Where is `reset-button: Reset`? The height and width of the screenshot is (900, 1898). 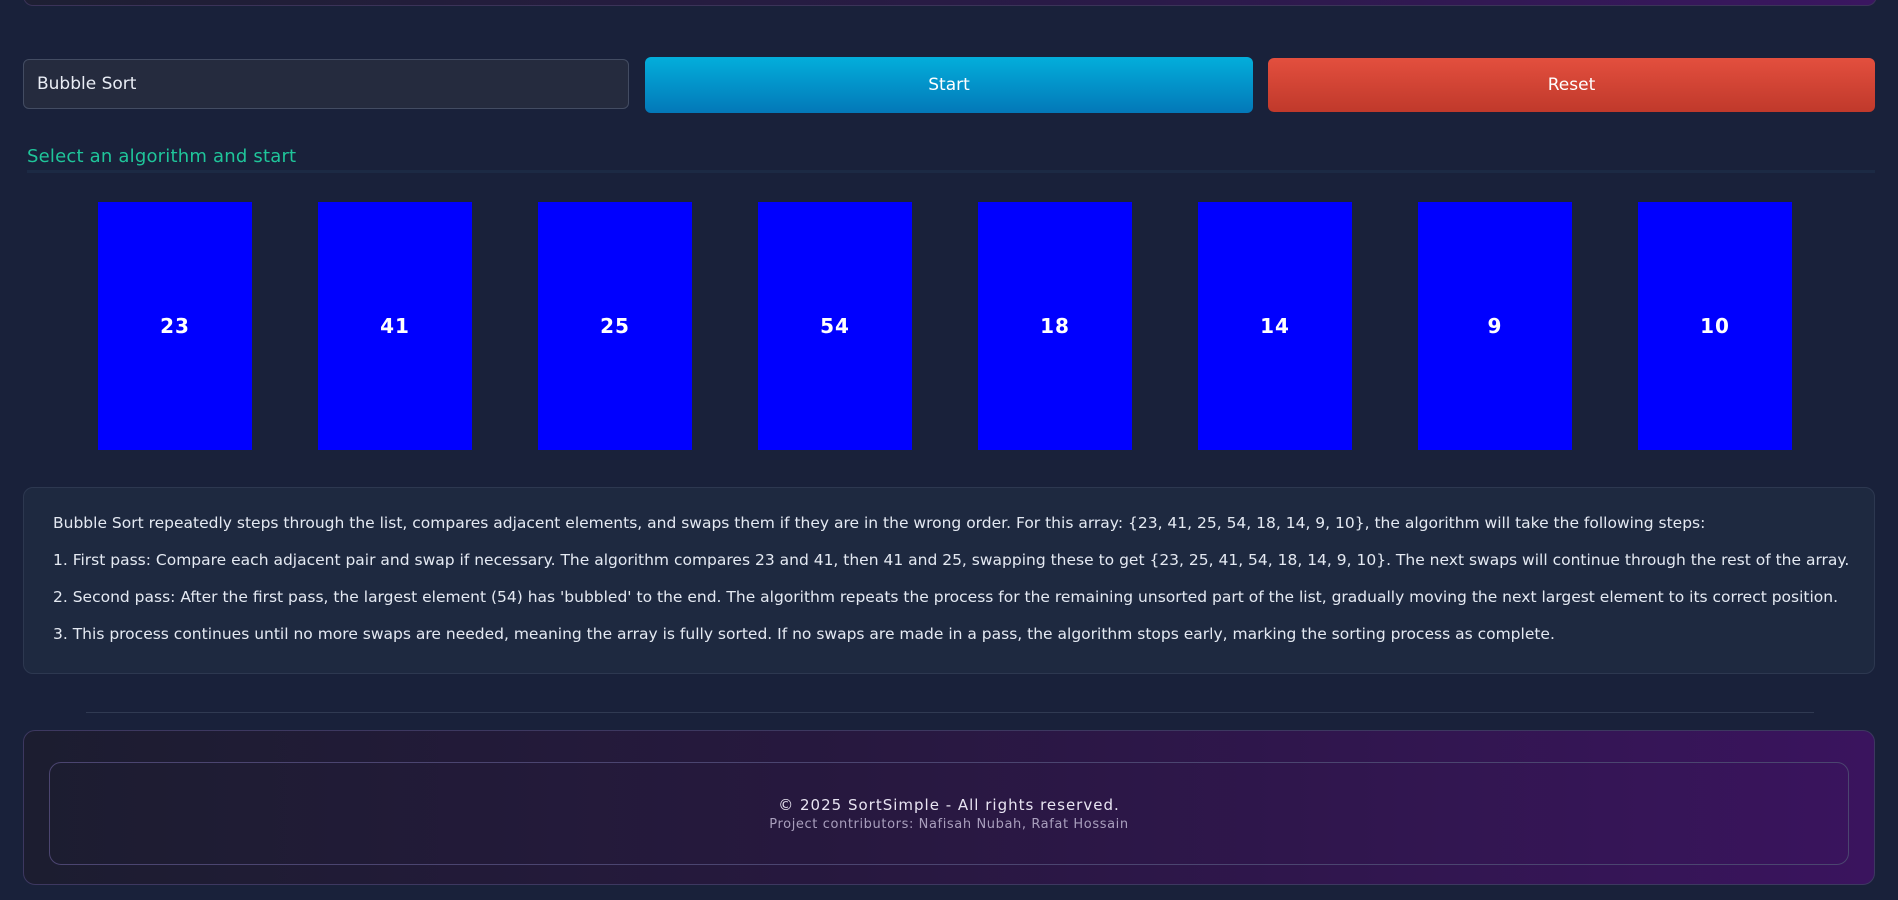
reset-button: Reset is located at coordinates (1571, 85).